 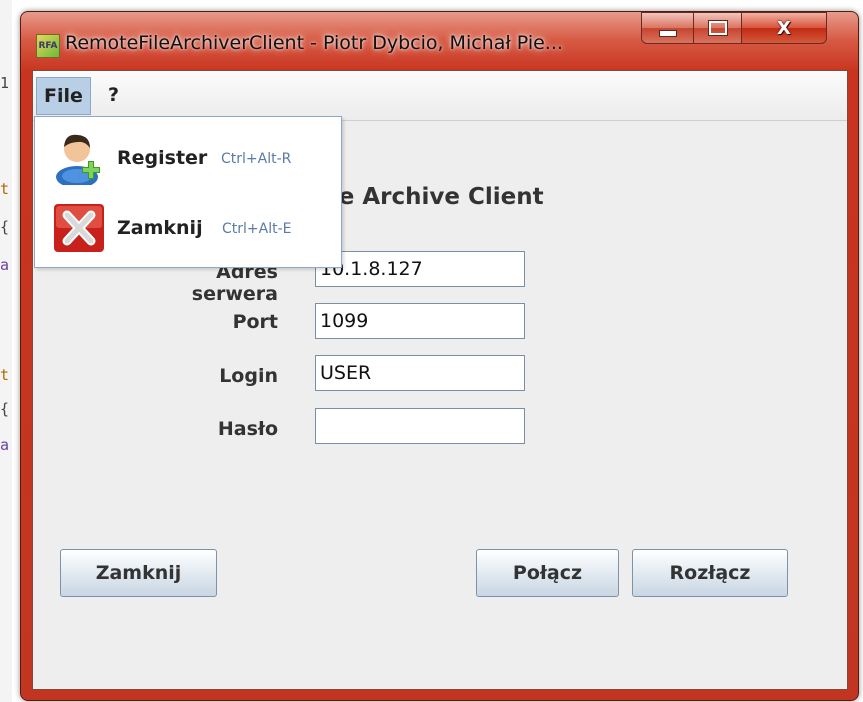 What do you see at coordinates (6, 351) in the screenshot?
I see `background-editor` at bounding box center [6, 351].